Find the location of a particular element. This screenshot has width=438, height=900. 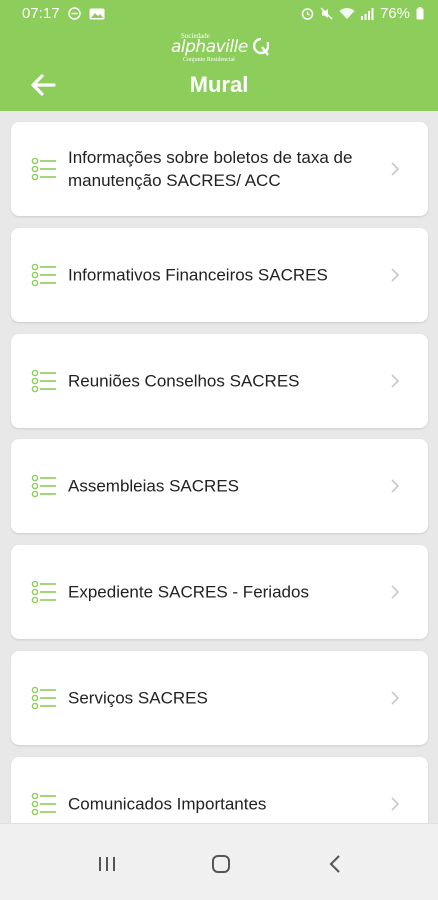

battery-level: 76% is located at coordinates (394, 13).